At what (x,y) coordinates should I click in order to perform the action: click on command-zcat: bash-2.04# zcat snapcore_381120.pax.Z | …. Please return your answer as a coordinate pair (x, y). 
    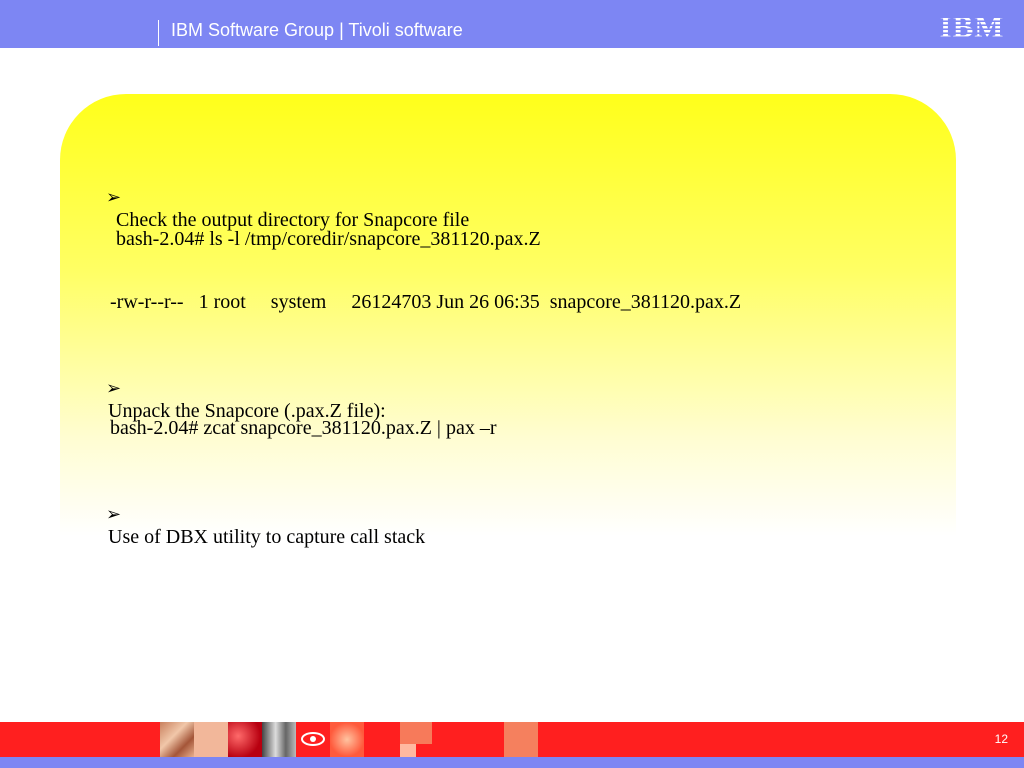
    Looking at the image, I should click on (303, 428).